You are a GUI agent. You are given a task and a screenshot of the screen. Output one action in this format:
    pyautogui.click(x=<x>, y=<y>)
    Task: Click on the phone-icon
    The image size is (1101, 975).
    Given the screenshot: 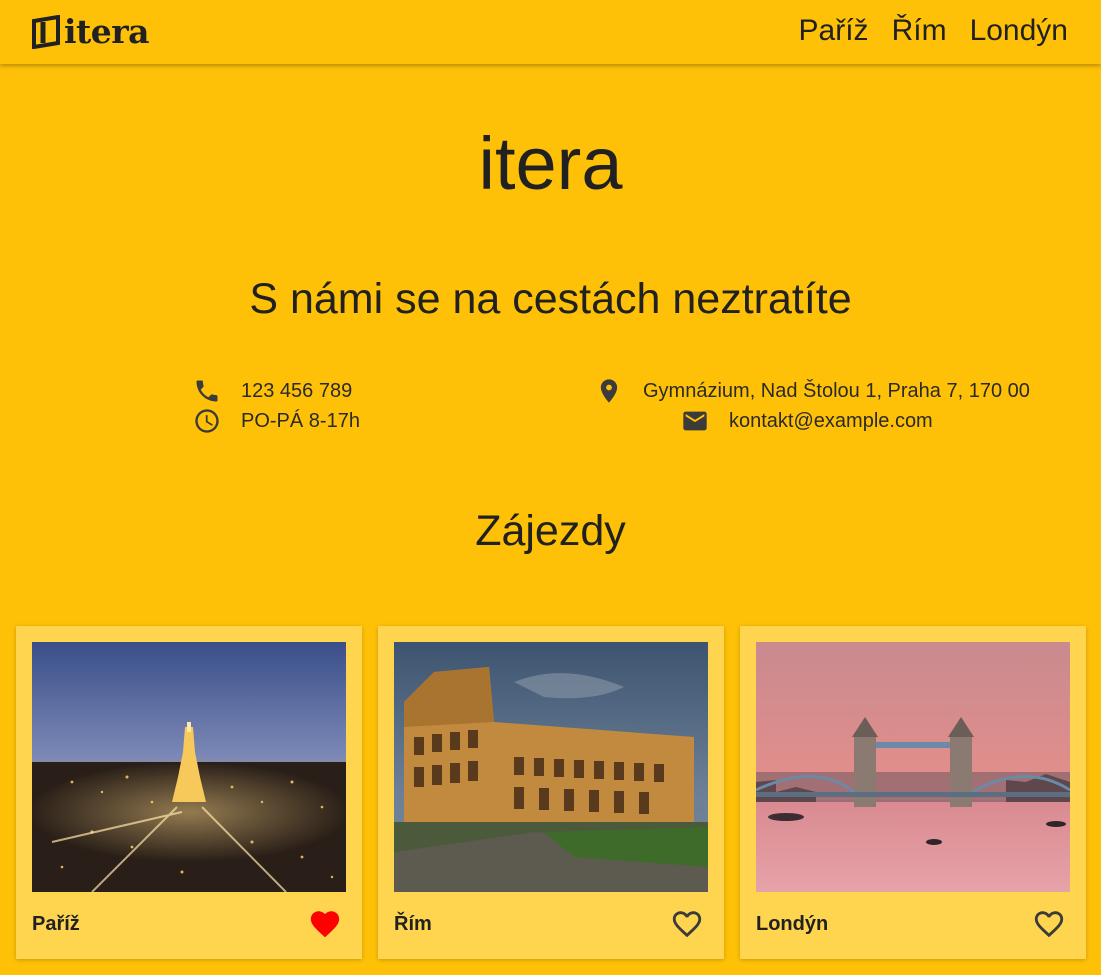 What is the action you would take?
    pyautogui.click(x=207, y=391)
    